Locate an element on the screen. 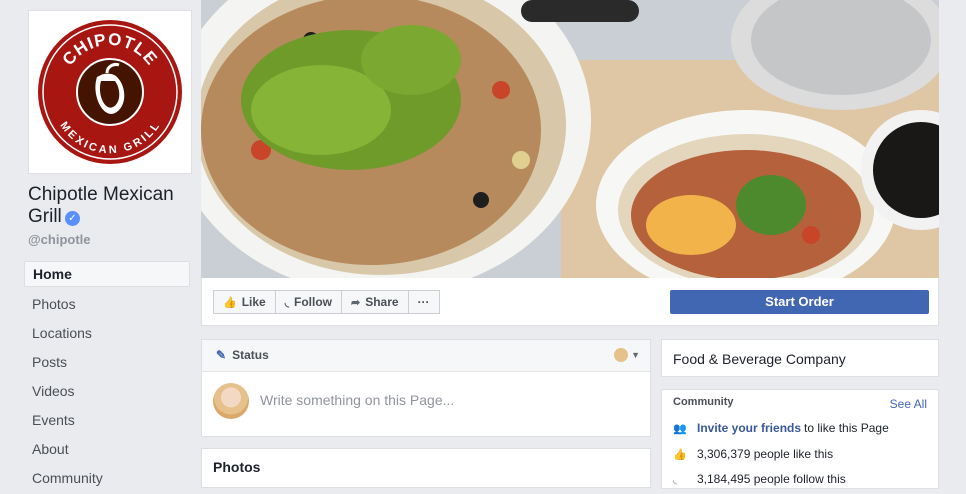  page-profile-picture: CHIPOTLE MEXICAN GRILL is located at coordinates (110, 92).